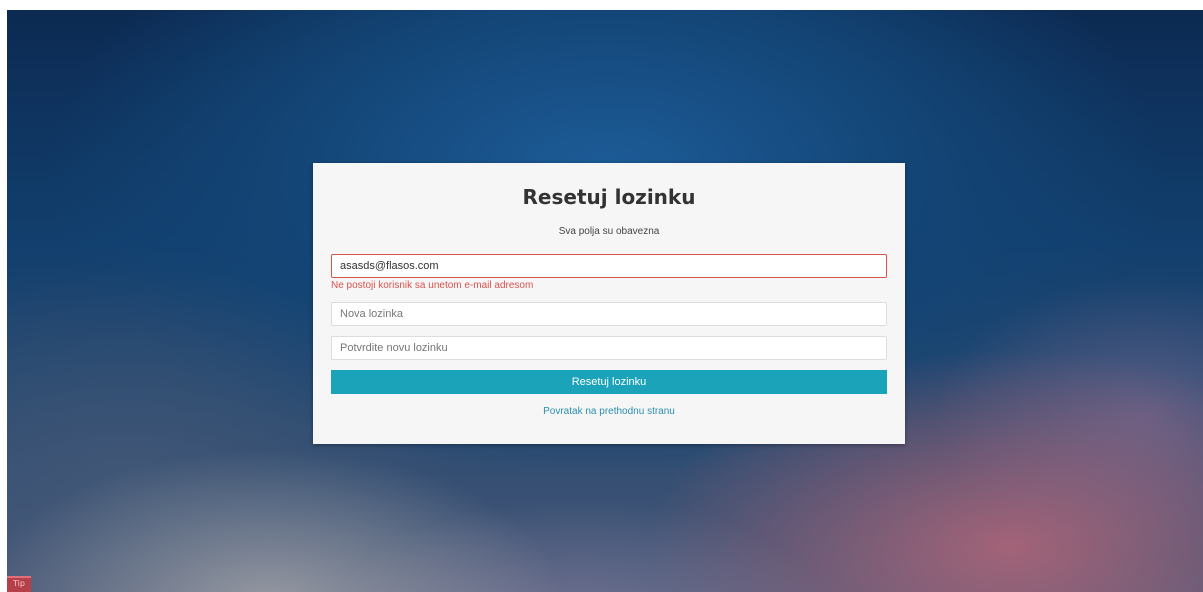  Describe the element at coordinates (609, 197) in the screenshot. I see `page-title: Resetuj lozinku` at that location.